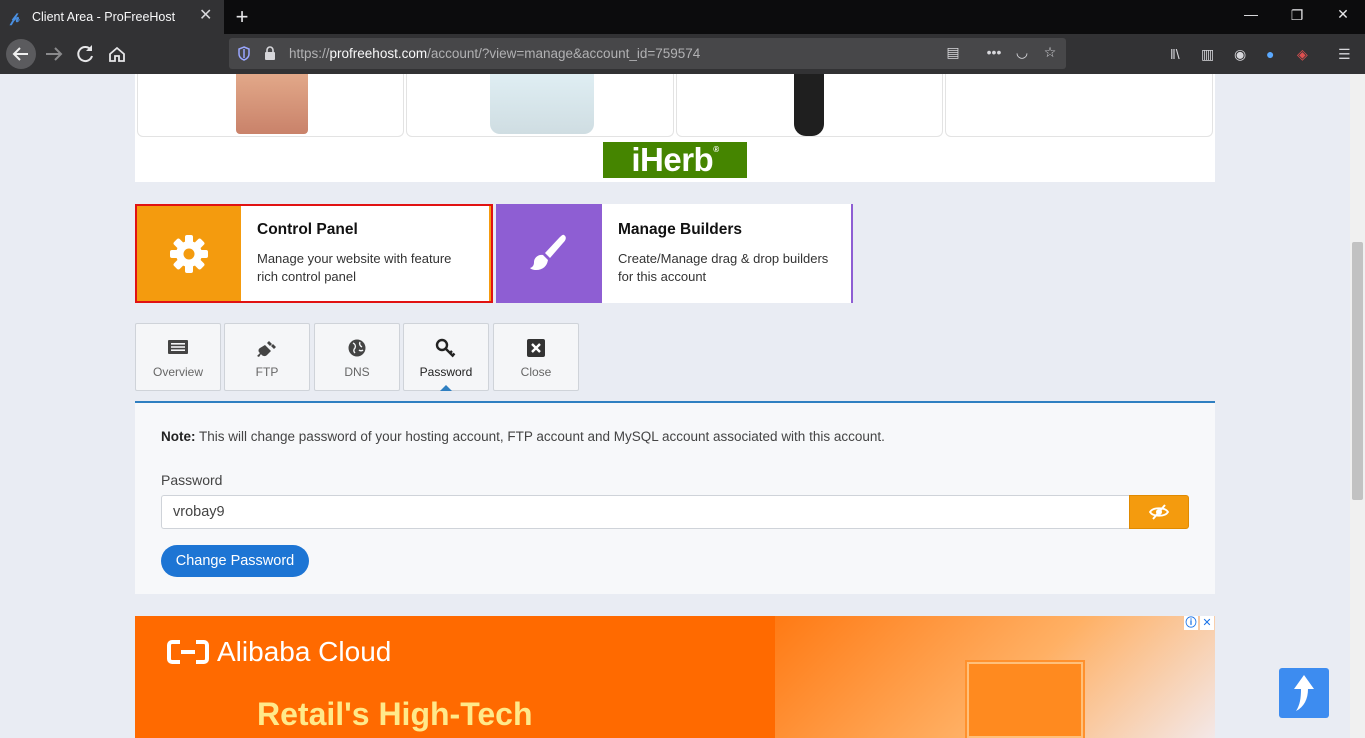  Describe the element at coordinates (953, 52) in the screenshot. I see `reader-view-icon: ▤` at that location.